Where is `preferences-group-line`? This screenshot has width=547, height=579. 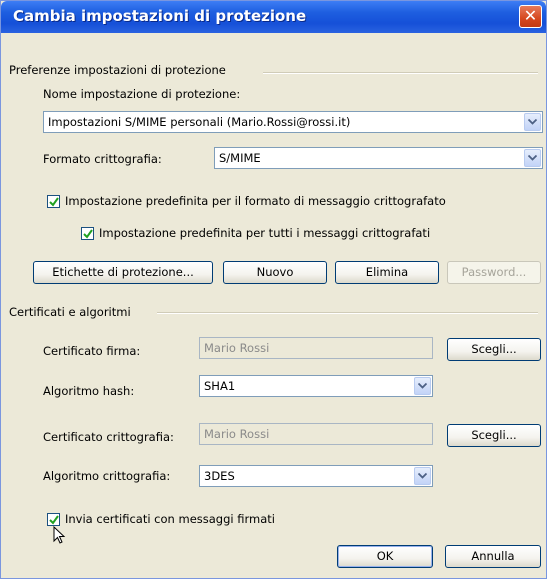 preferences-group-line is located at coordinates (400, 73).